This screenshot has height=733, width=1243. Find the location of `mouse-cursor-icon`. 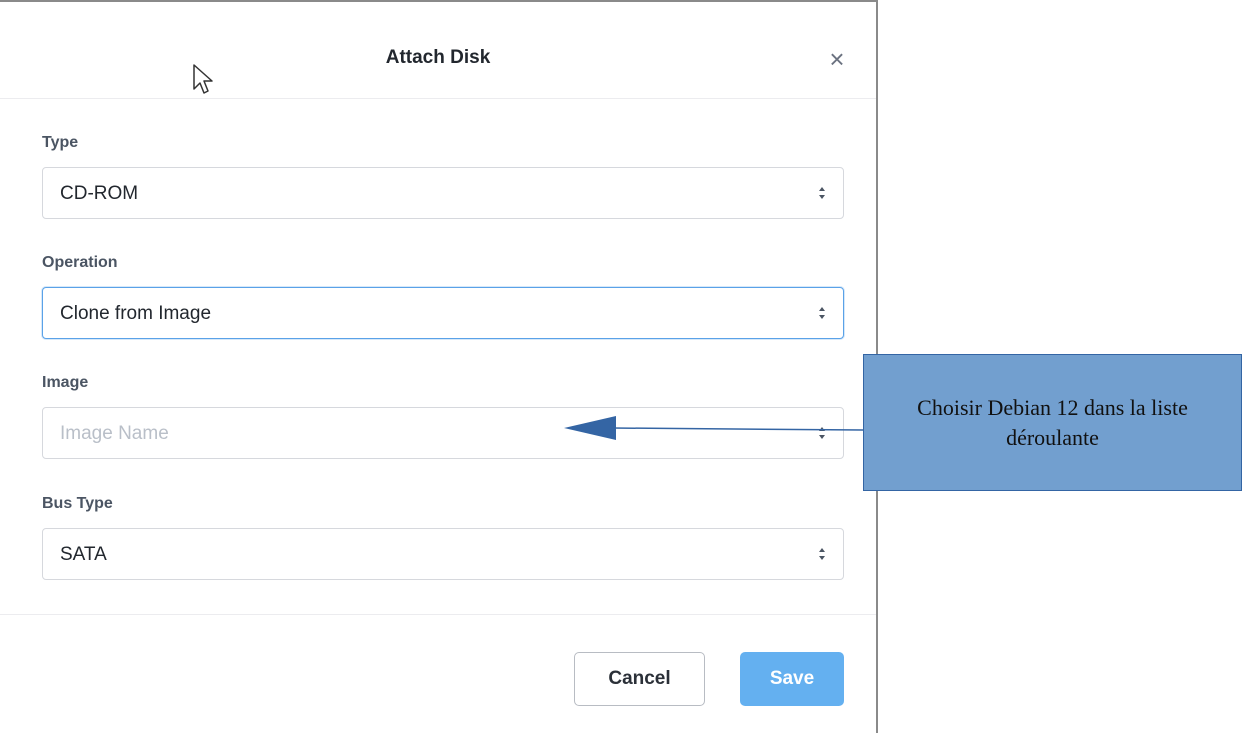

mouse-cursor-icon is located at coordinates (203, 79).